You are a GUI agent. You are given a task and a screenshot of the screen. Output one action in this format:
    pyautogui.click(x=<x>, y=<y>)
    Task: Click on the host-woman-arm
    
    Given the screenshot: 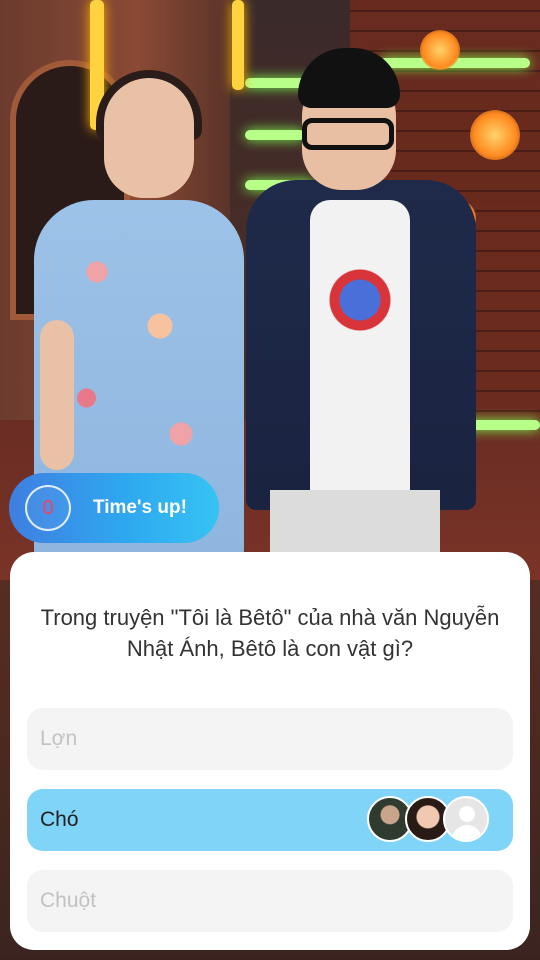 What is the action you would take?
    pyautogui.click(x=57, y=395)
    